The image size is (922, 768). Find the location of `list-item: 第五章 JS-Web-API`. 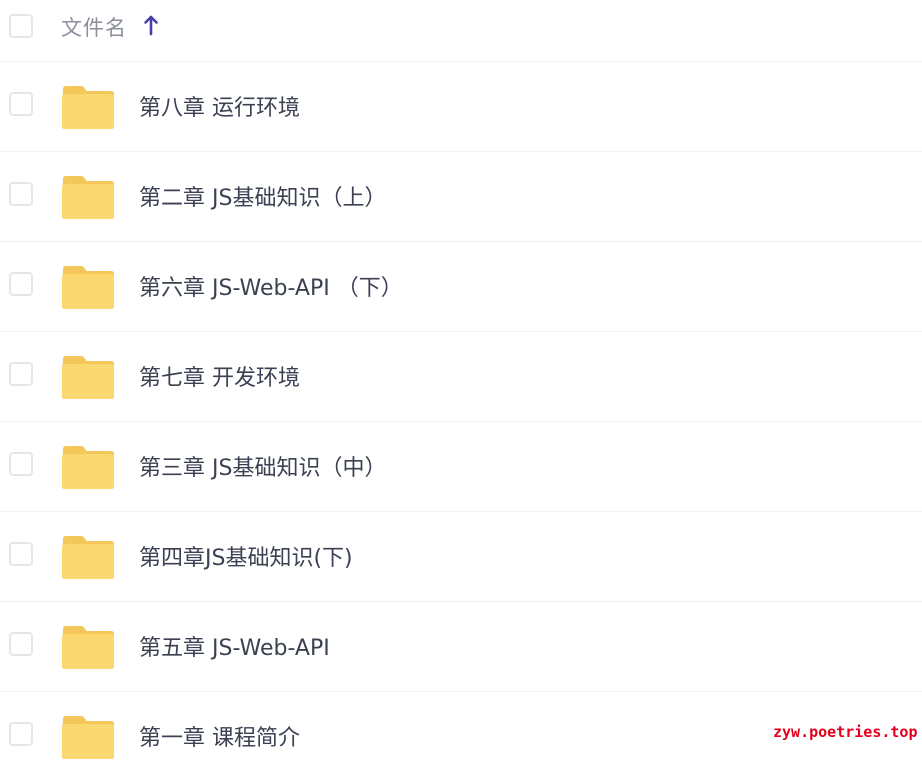

list-item: 第五章 JS-Web-API is located at coordinates (461, 647).